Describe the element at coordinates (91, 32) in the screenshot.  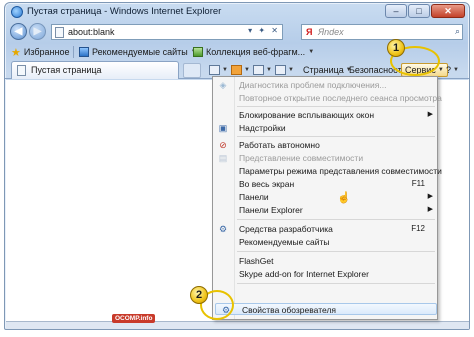
I see `address-url: about:blank` at that location.